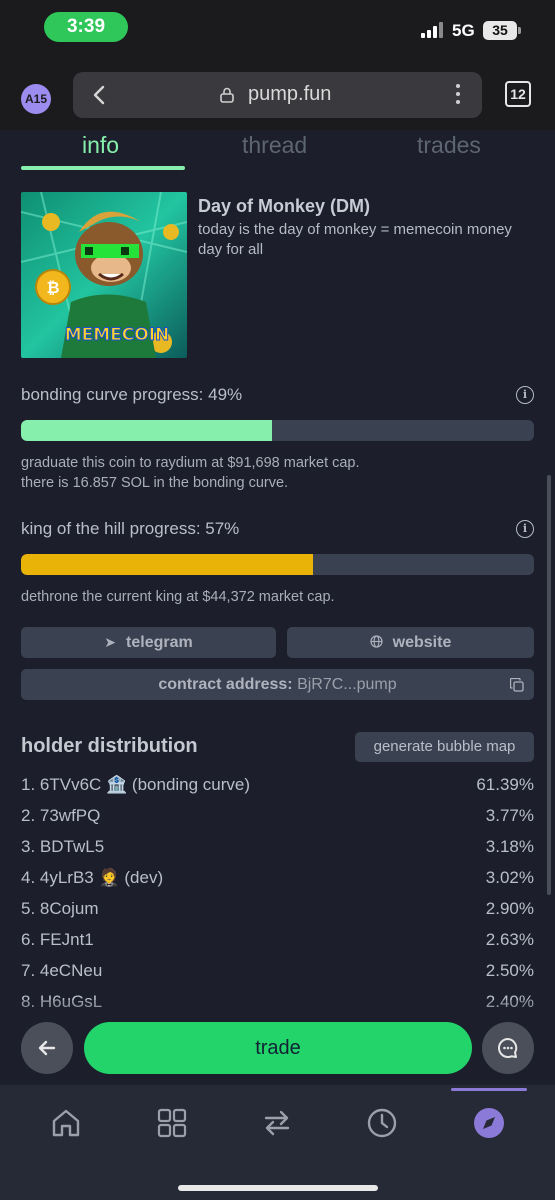 The height and width of the screenshot is (1200, 555). I want to click on chat-button, so click(508, 1048).